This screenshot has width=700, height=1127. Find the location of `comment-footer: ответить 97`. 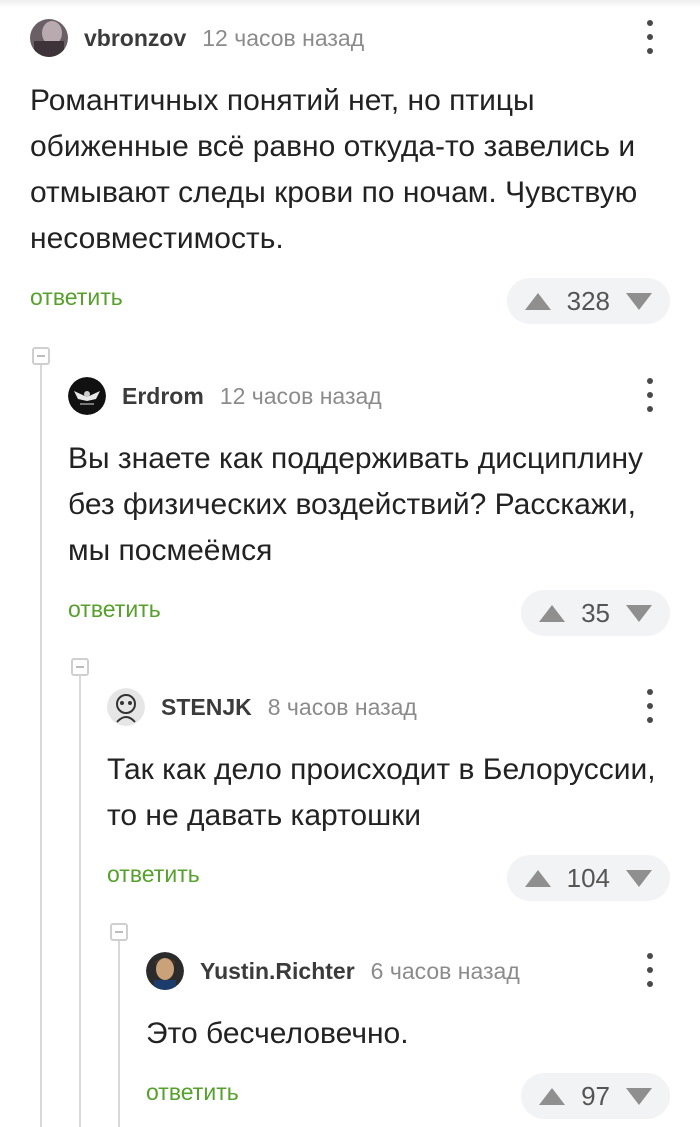

comment-footer: ответить 97 is located at coordinates (408, 1096).